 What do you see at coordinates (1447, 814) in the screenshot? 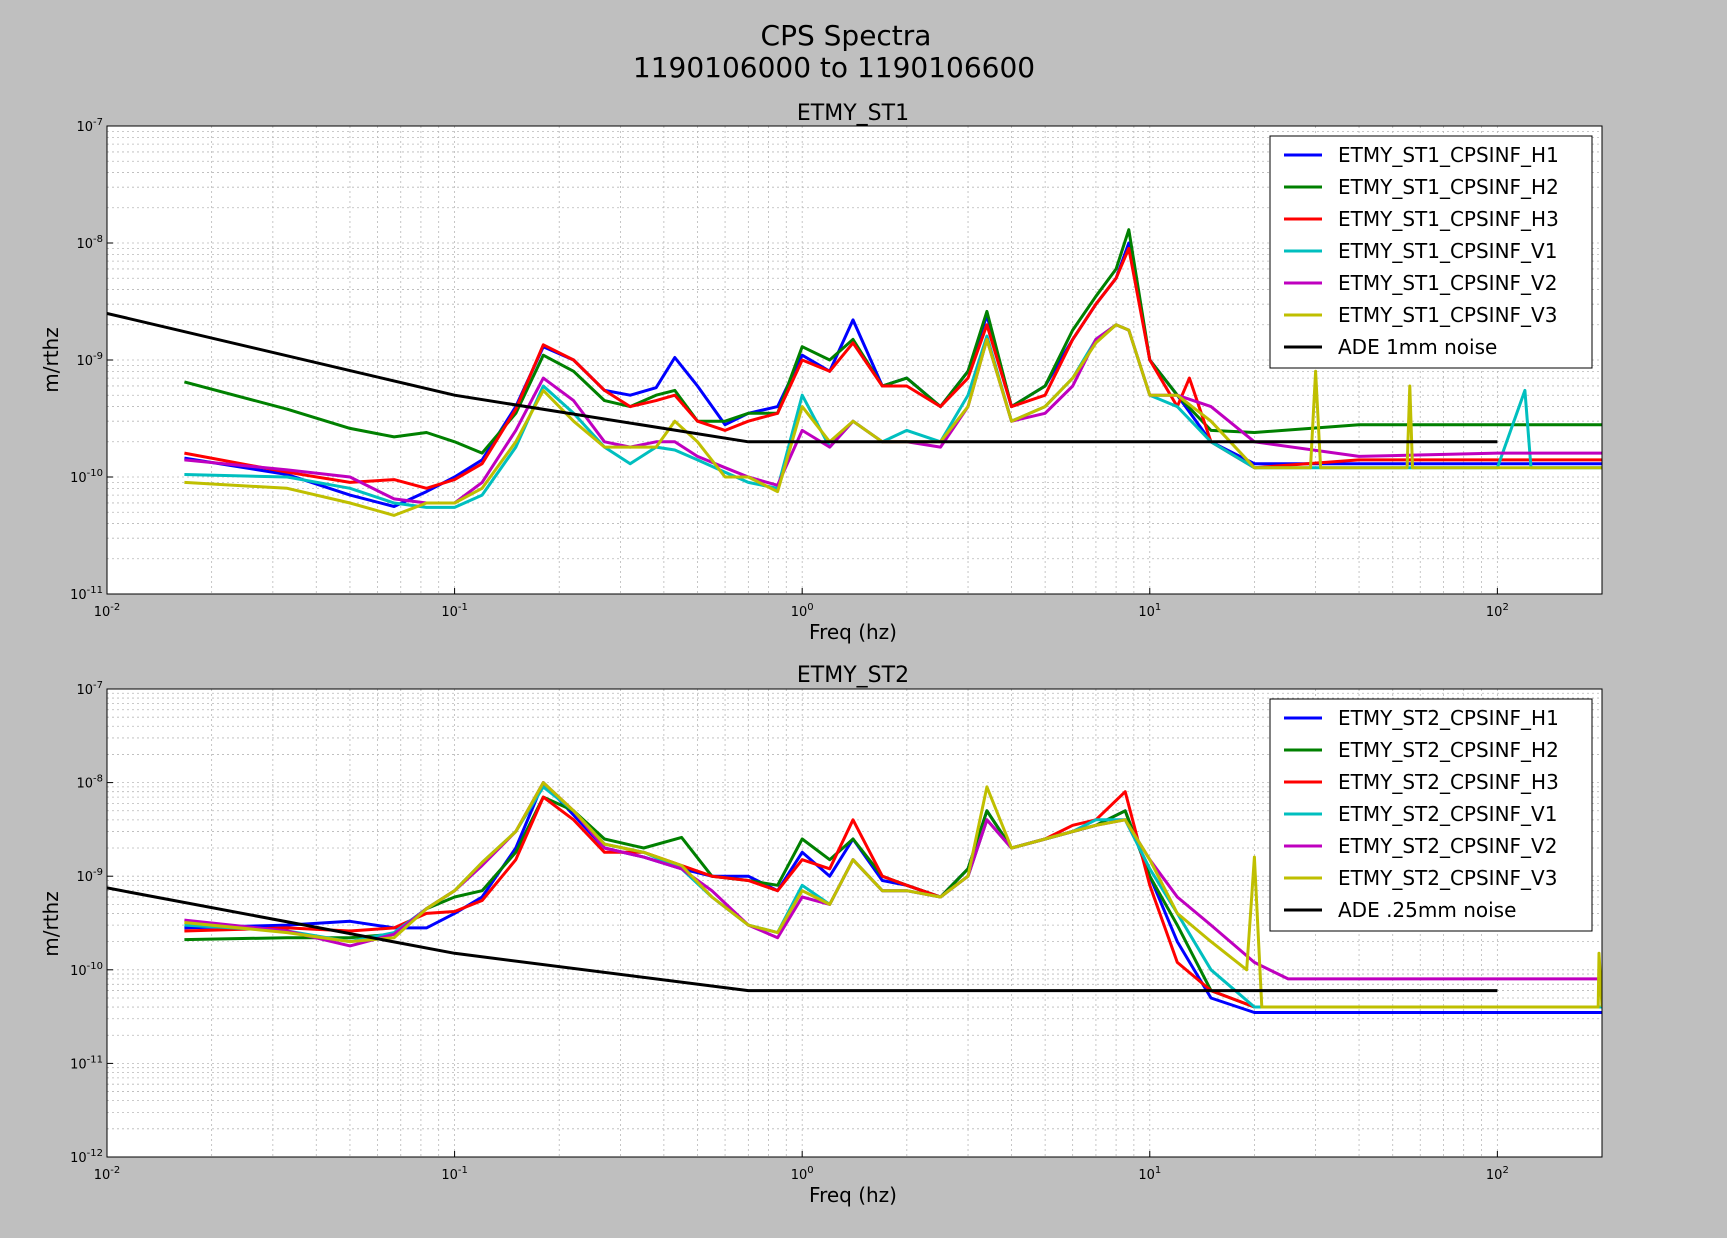
I see `legend-label-3: ETMY_ST2_CPSINF_V1` at bounding box center [1447, 814].